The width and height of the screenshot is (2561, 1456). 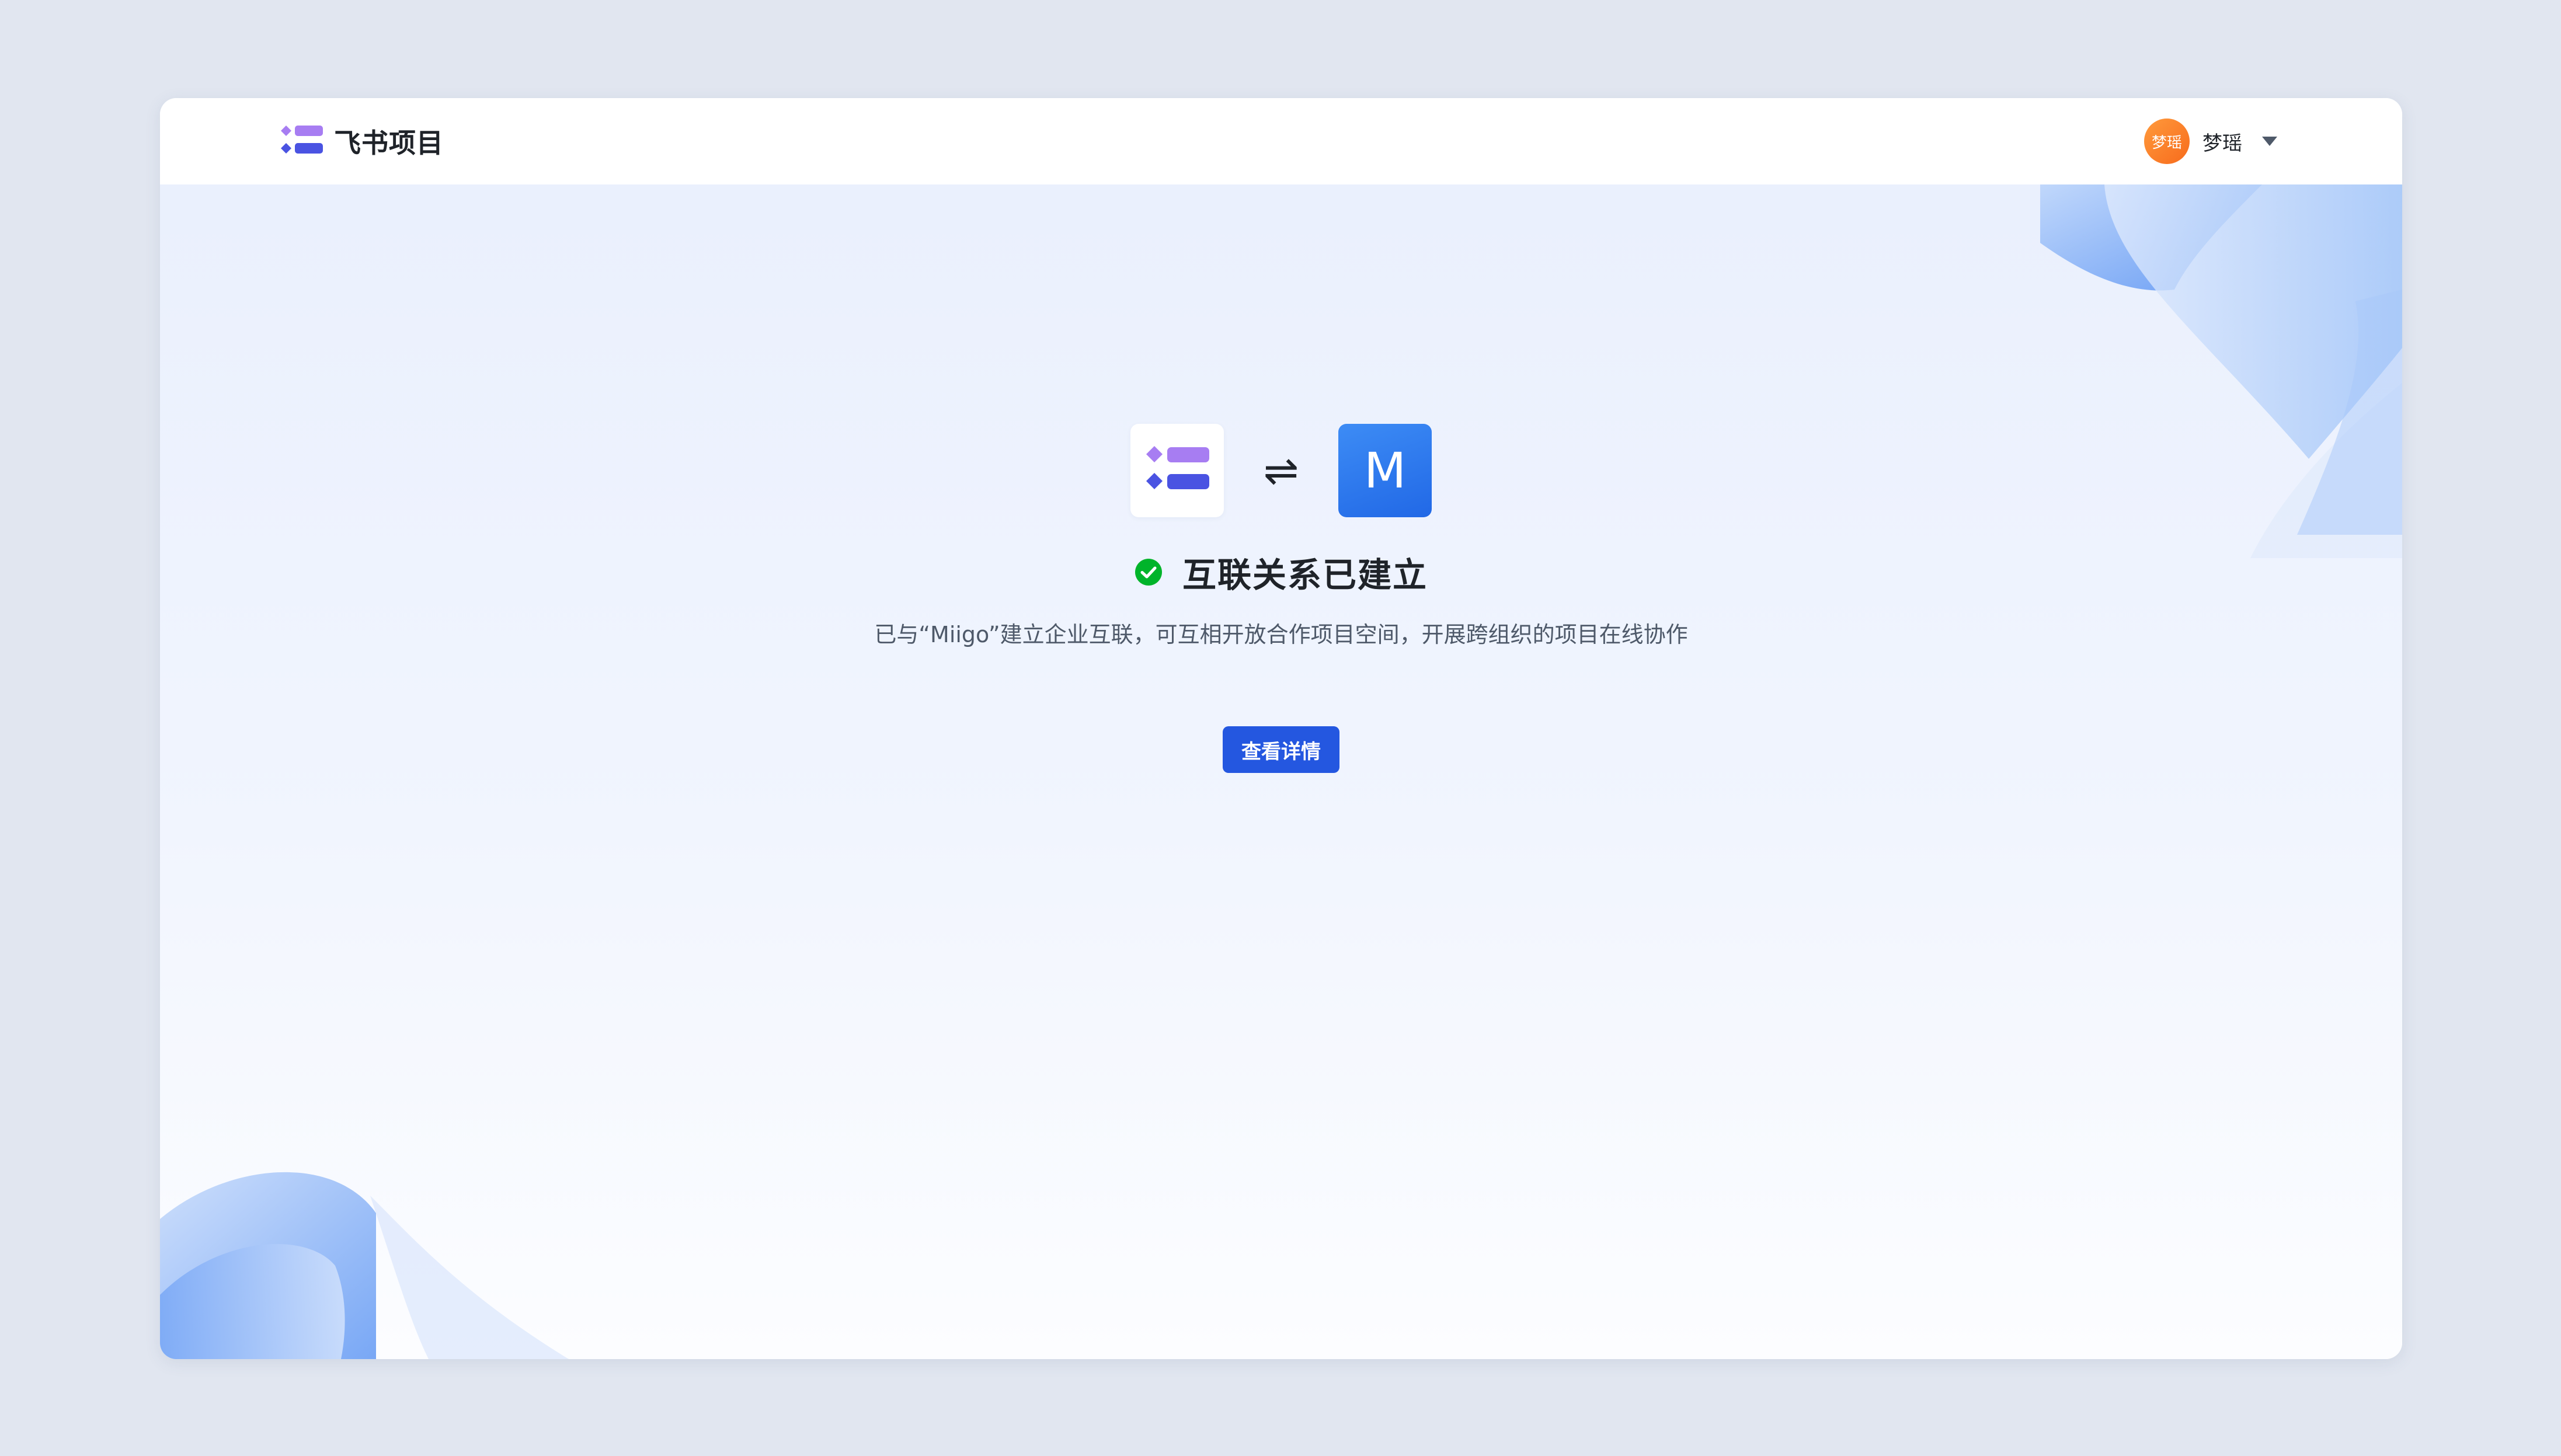 What do you see at coordinates (389, 143) in the screenshot?
I see `app-name: 飞书项目` at bounding box center [389, 143].